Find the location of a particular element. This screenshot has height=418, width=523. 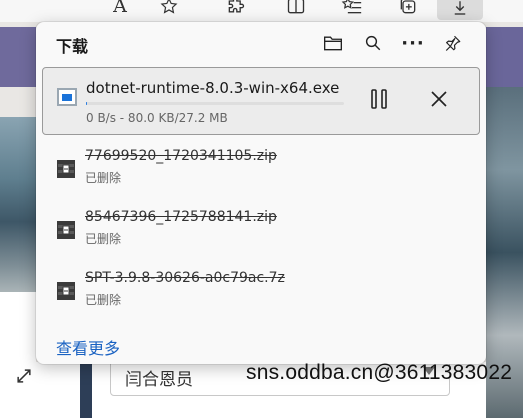

download-file-name: dotnet-runtime-8.0.3-win-x64.exe is located at coordinates (212, 88).